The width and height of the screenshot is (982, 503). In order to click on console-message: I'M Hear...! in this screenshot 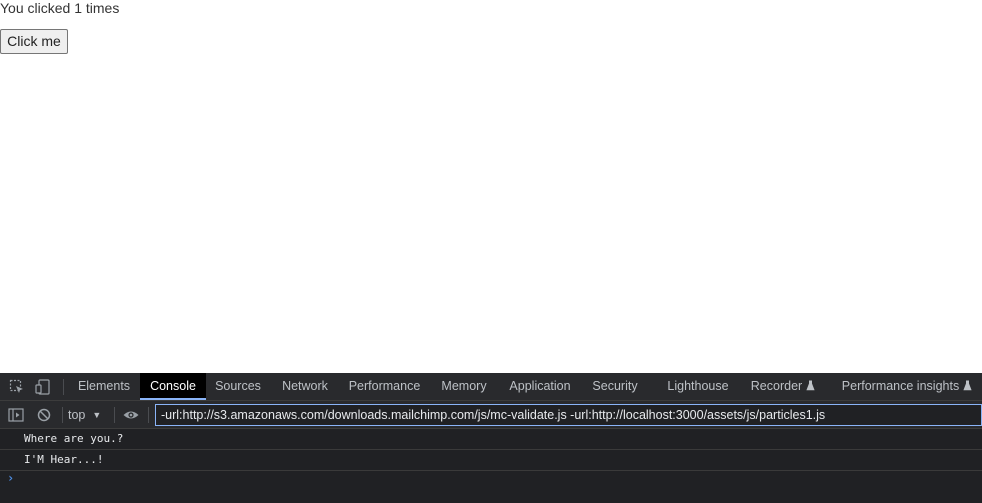, I will do `click(491, 460)`.